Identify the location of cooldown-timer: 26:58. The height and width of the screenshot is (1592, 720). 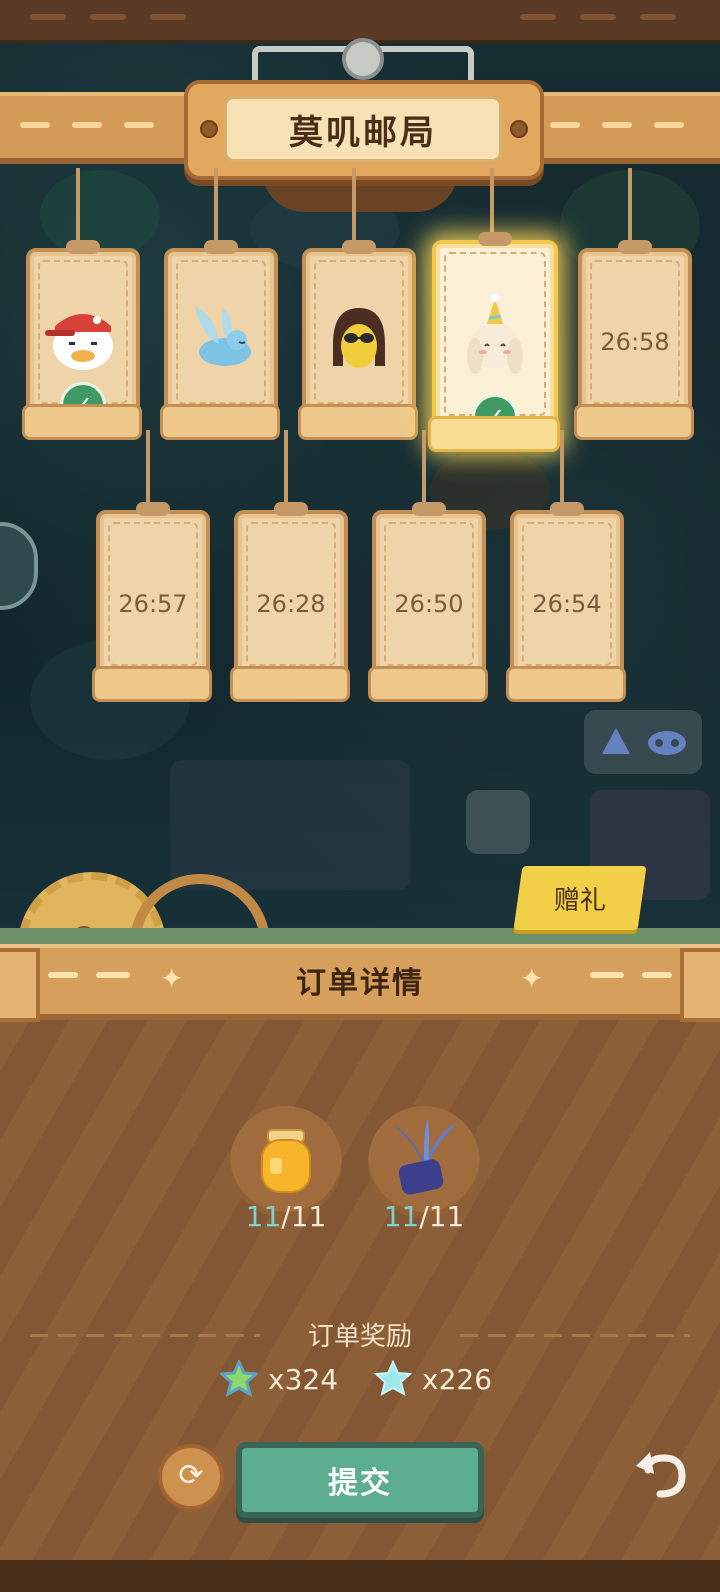
(635, 342).